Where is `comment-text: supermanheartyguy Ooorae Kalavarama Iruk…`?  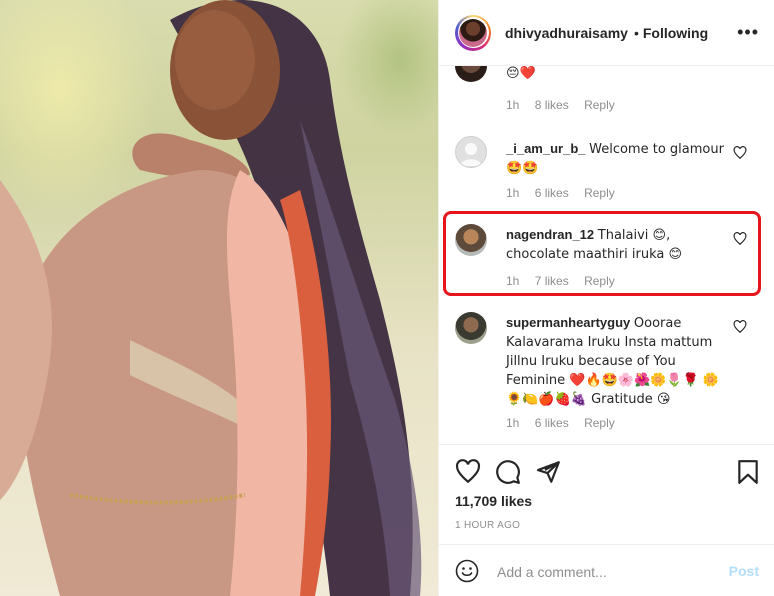 comment-text: supermanheartyguy Ooorae Kalavarama Iruk… is located at coordinates (613, 361).